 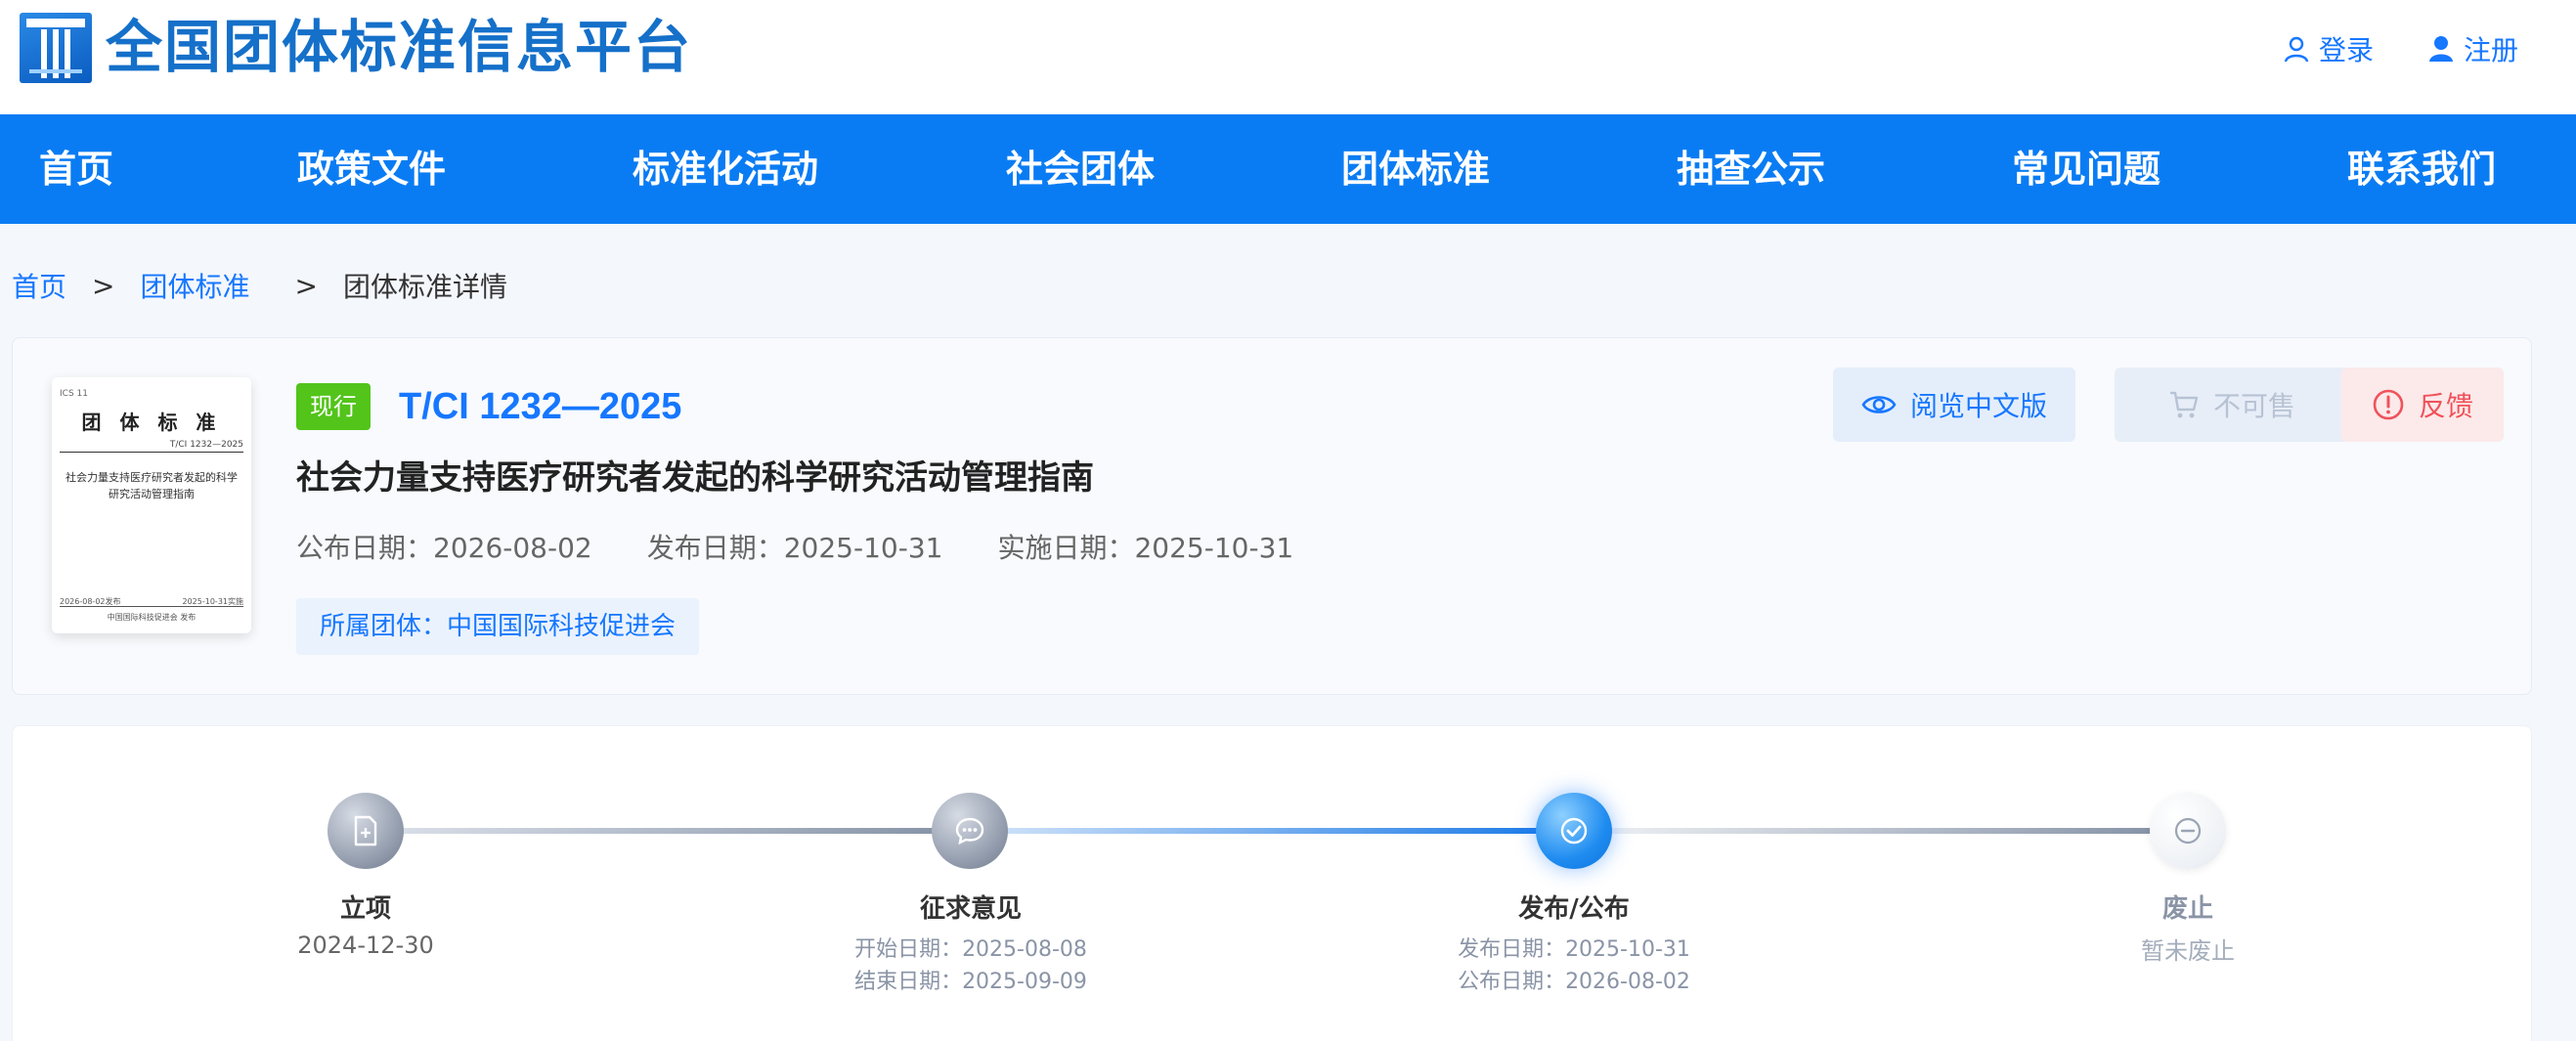 What do you see at coordinates (259, 285) in the screenshot?
I see `breadcrumb: 首页 > 团体标准 > 团体标准详情` at bounding box center [259, 285].